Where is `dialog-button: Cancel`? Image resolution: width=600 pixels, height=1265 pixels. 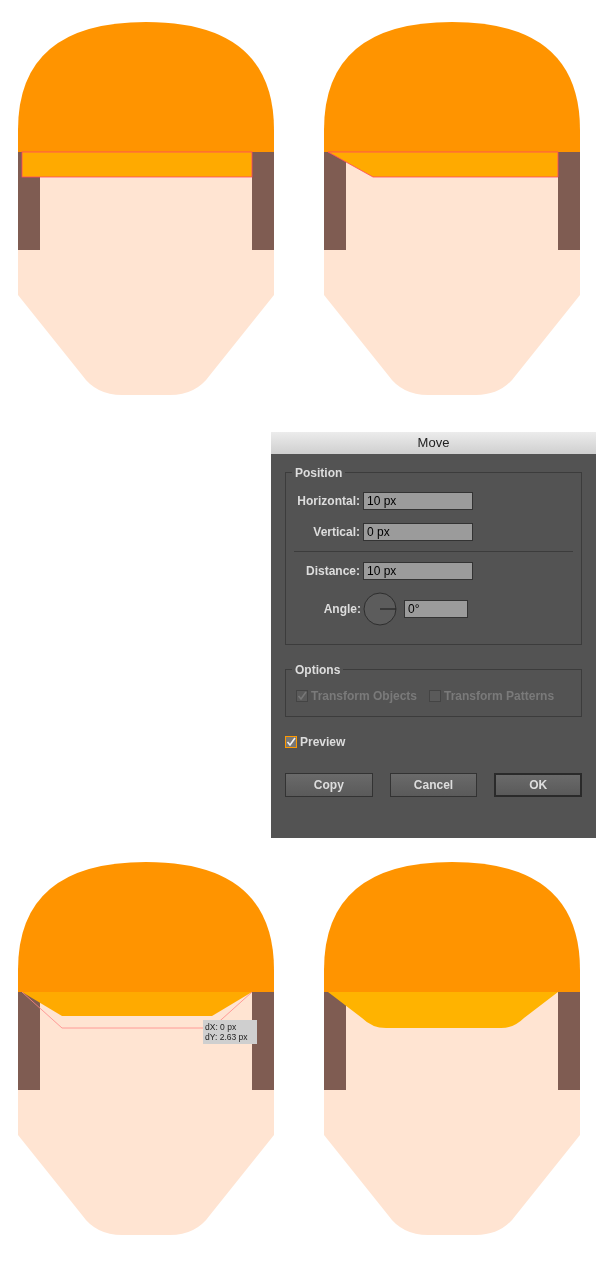
dialog-button: Cancel is located at coordinates (433, 785).